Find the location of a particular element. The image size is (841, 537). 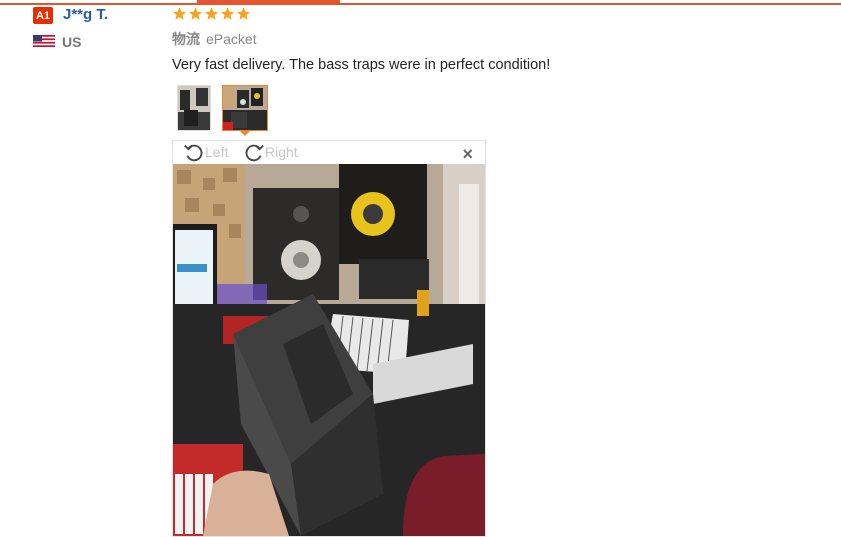

rotate-left-button: Left is located at coordinates (205, 152).